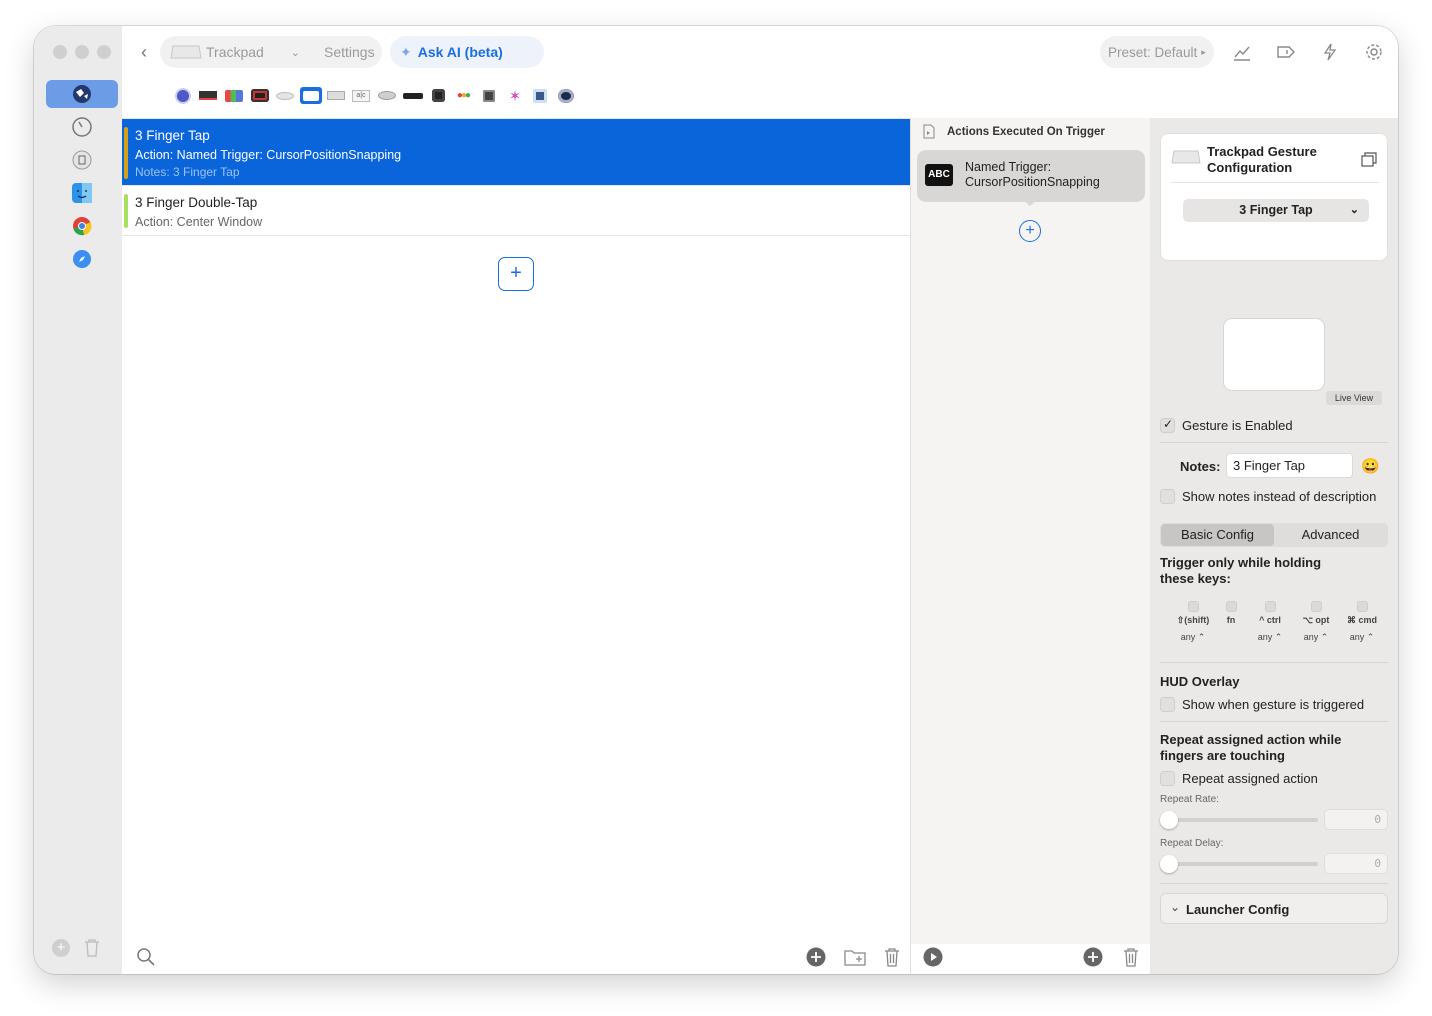  Describe the element at coordinates (1362, 606) in the screenshot. I see `cmd-checkbox` at that location.